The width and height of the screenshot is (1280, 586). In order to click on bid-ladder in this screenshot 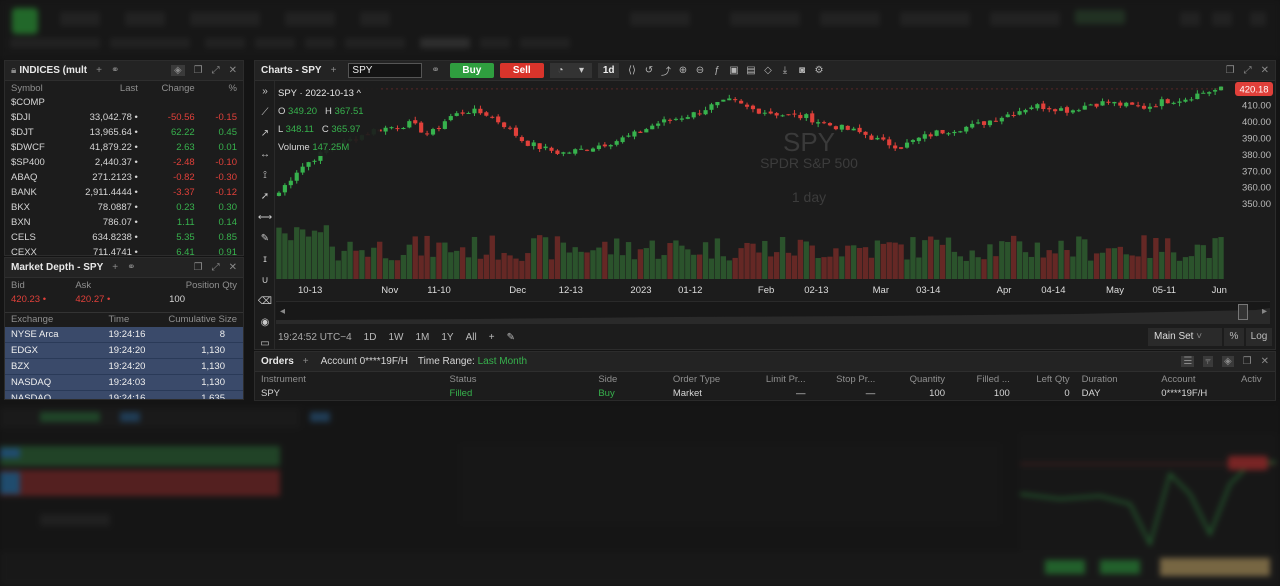, I will do `click(140, 456)`.